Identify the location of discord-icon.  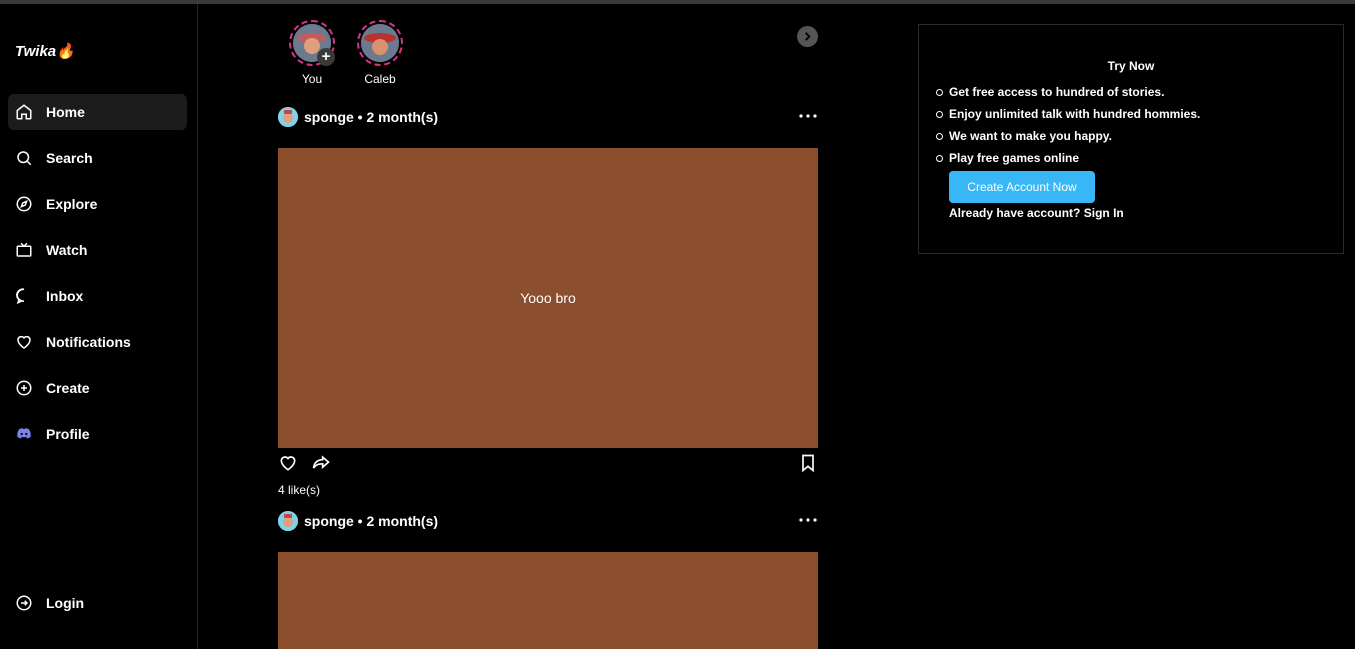
(24, 434).